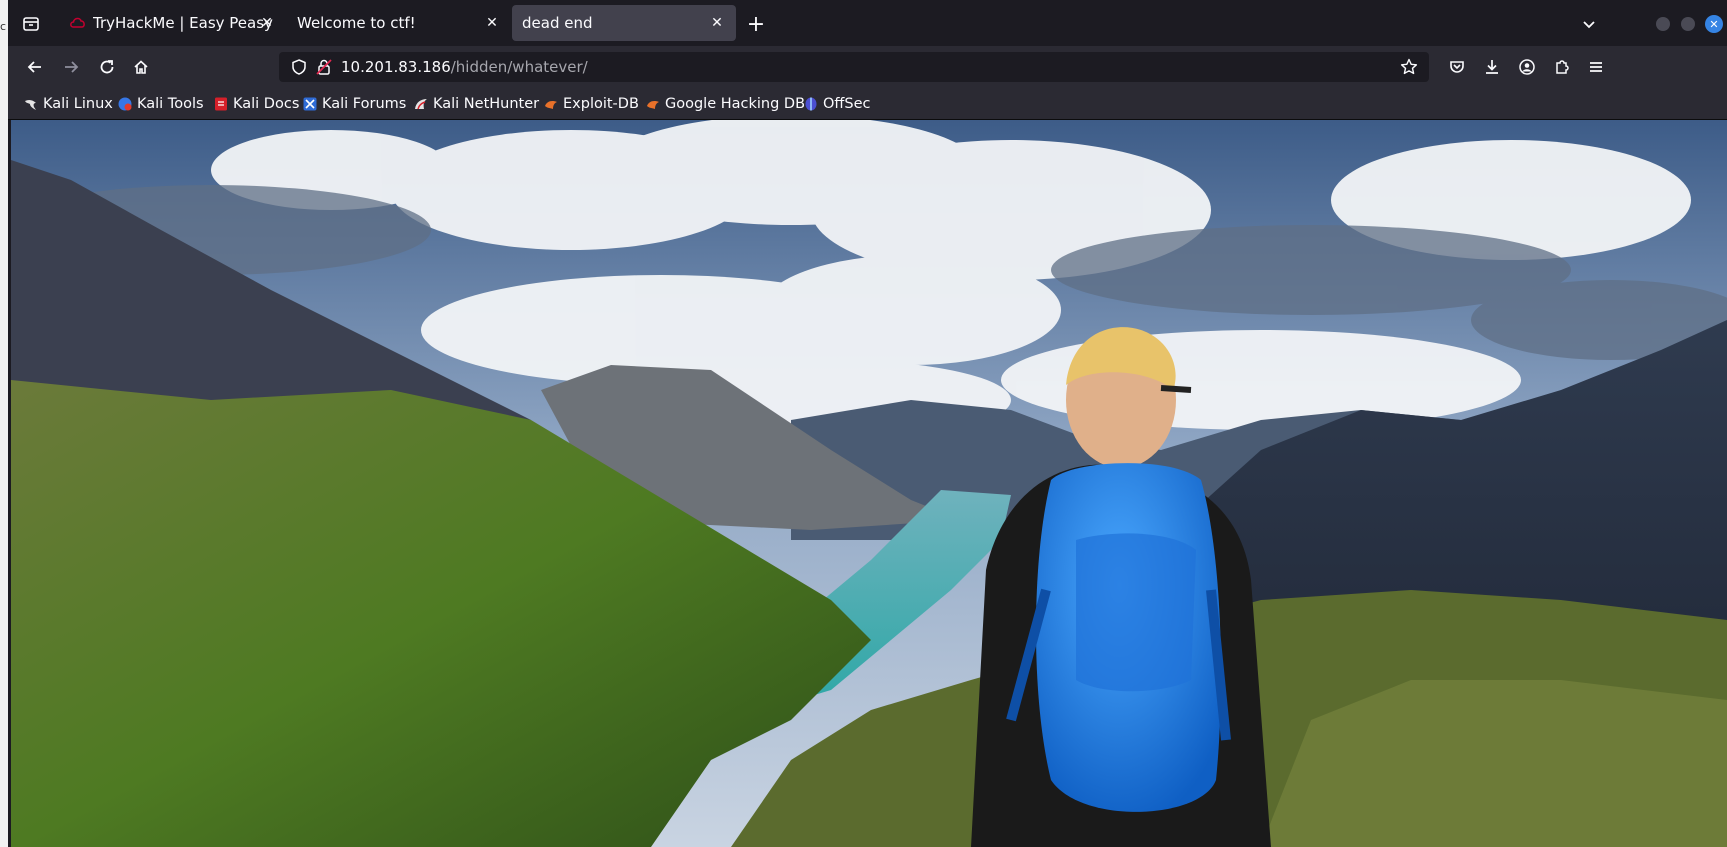 This screenshot has width=1727, height=847. I want to click on reload-button, so click(107, 67).